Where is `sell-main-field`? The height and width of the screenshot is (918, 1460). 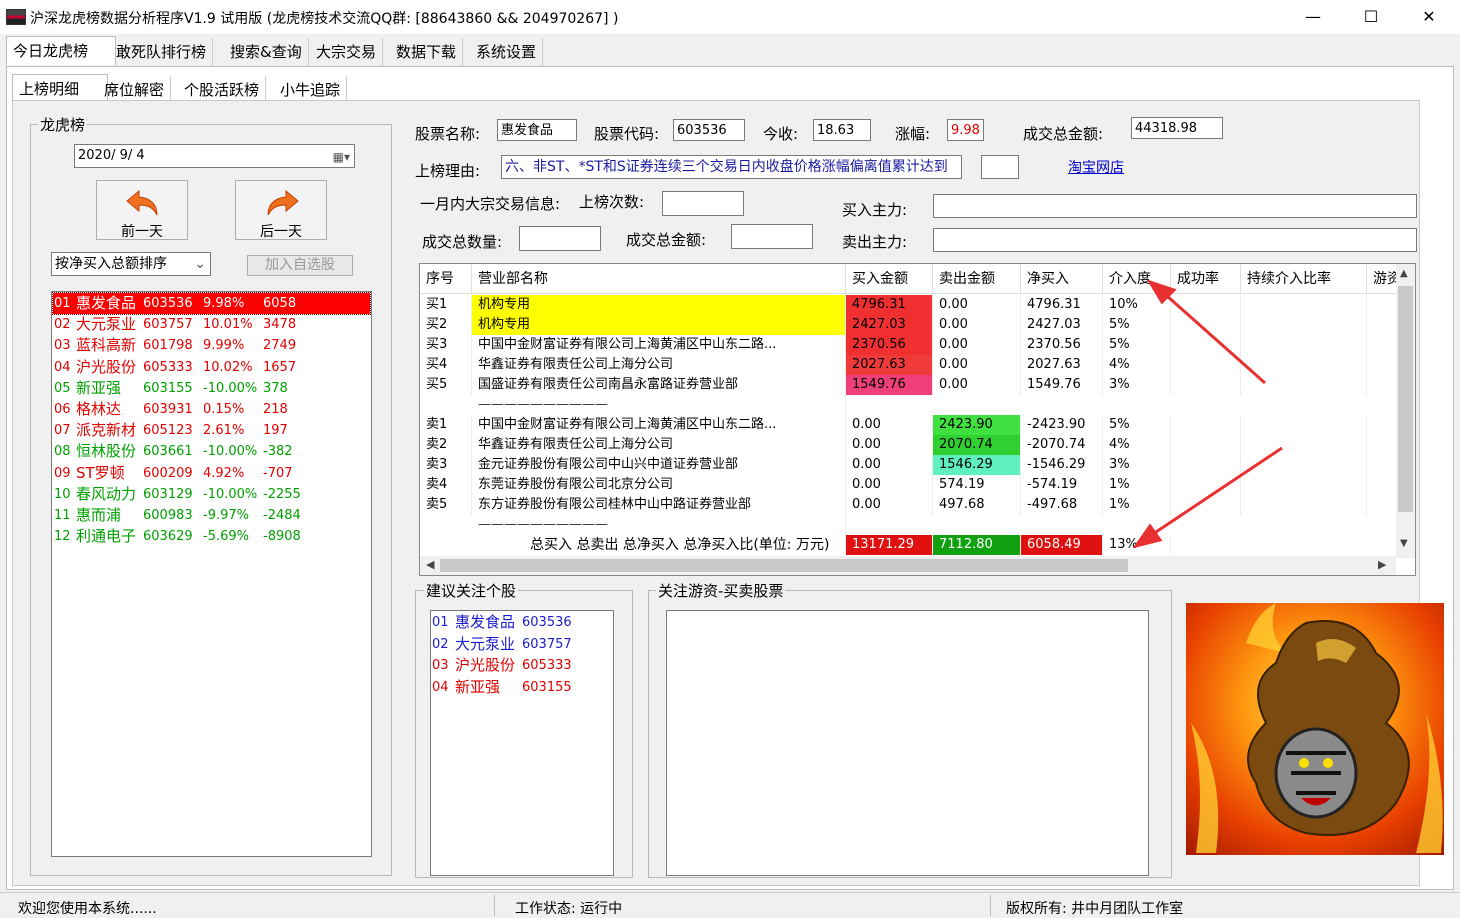 sell-main-field is located at coordinates (1175, 240).